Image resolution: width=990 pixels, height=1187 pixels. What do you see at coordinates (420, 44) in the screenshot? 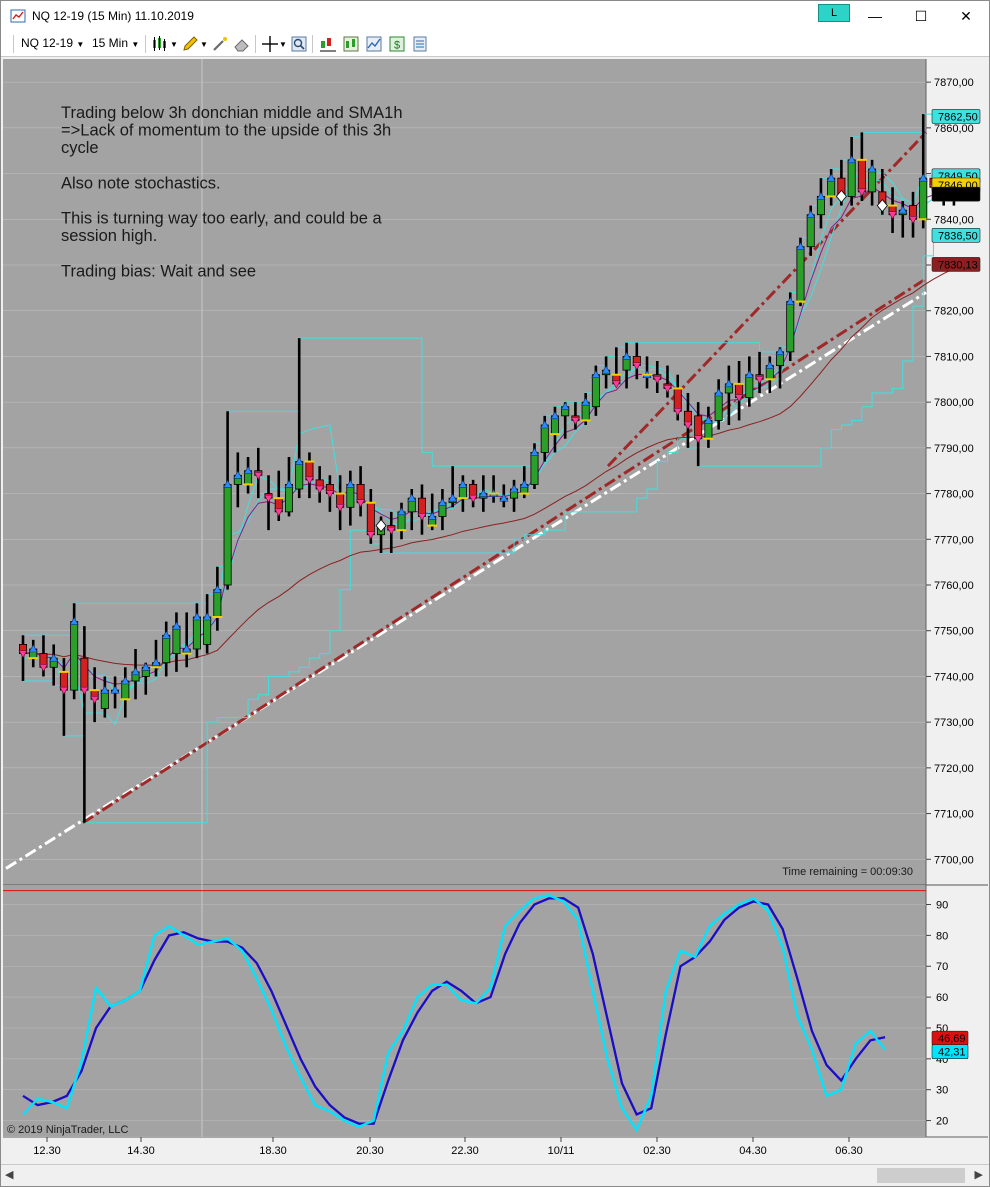
I see `properties-icon` at bounding box center [420, 44].